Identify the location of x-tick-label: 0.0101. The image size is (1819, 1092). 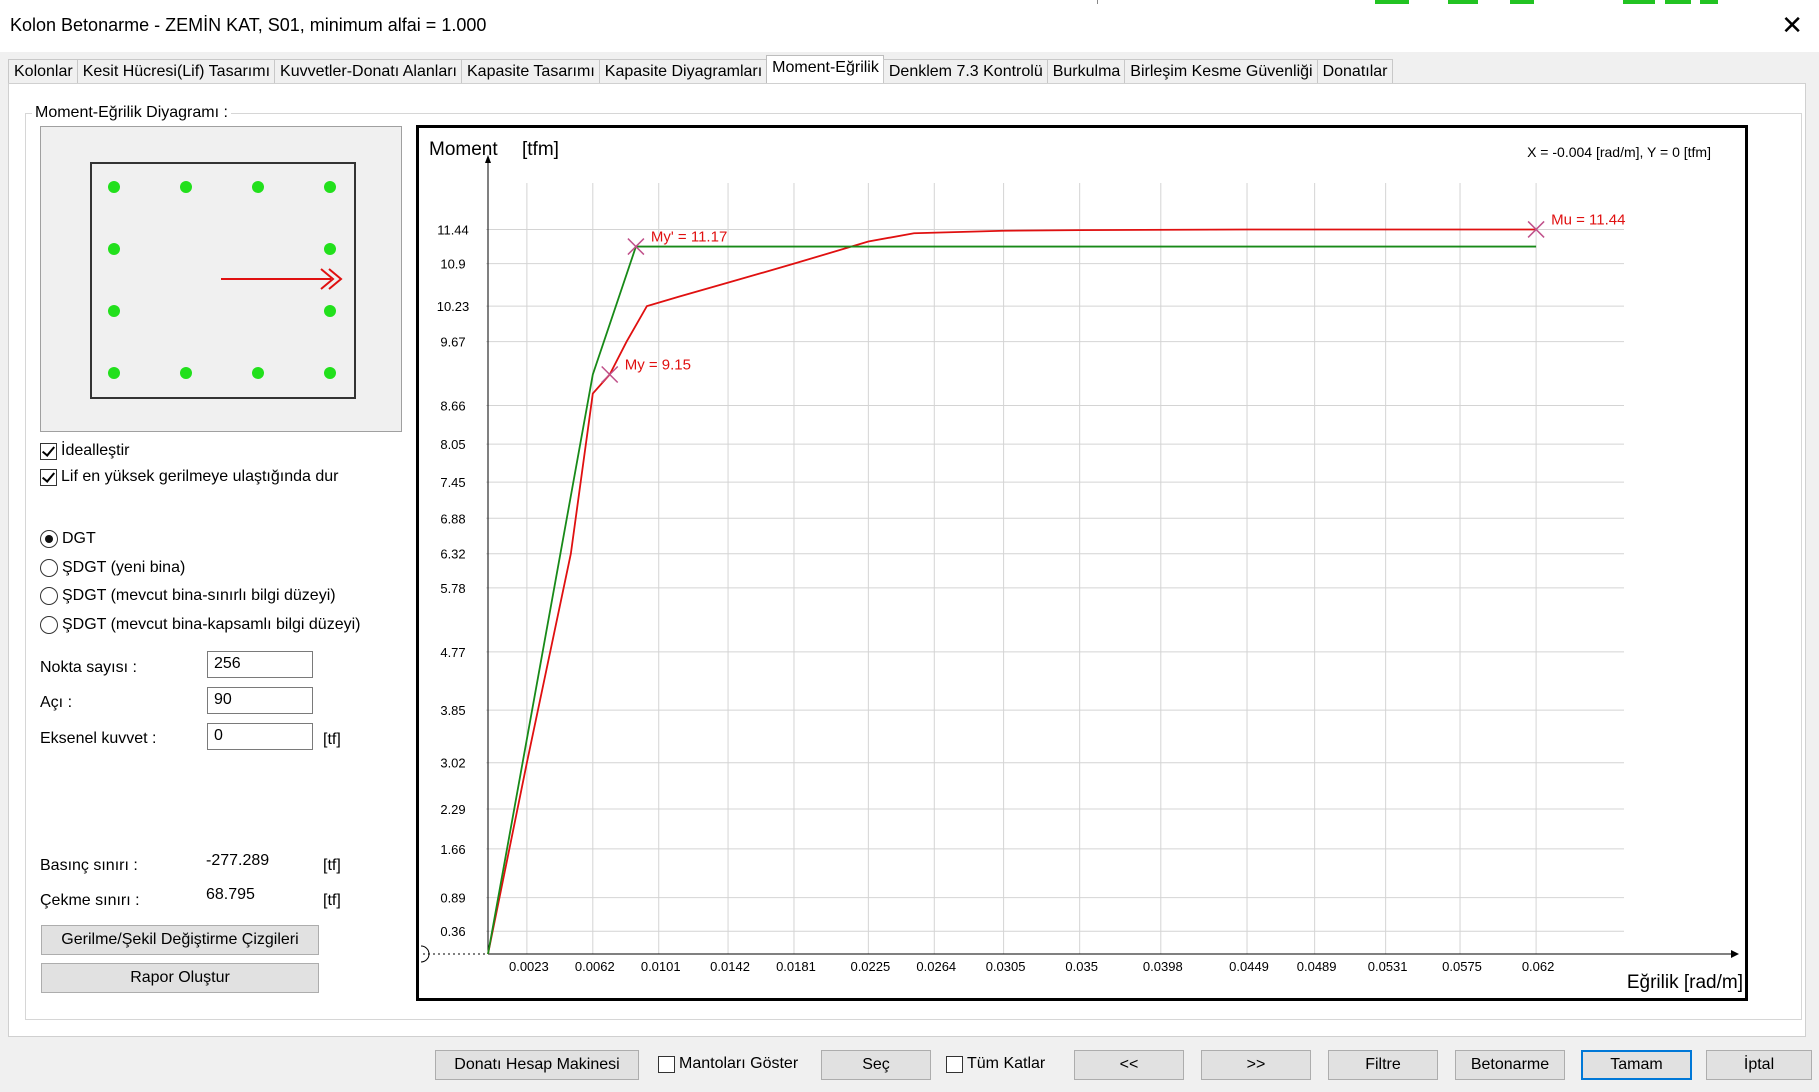
(661, 966).